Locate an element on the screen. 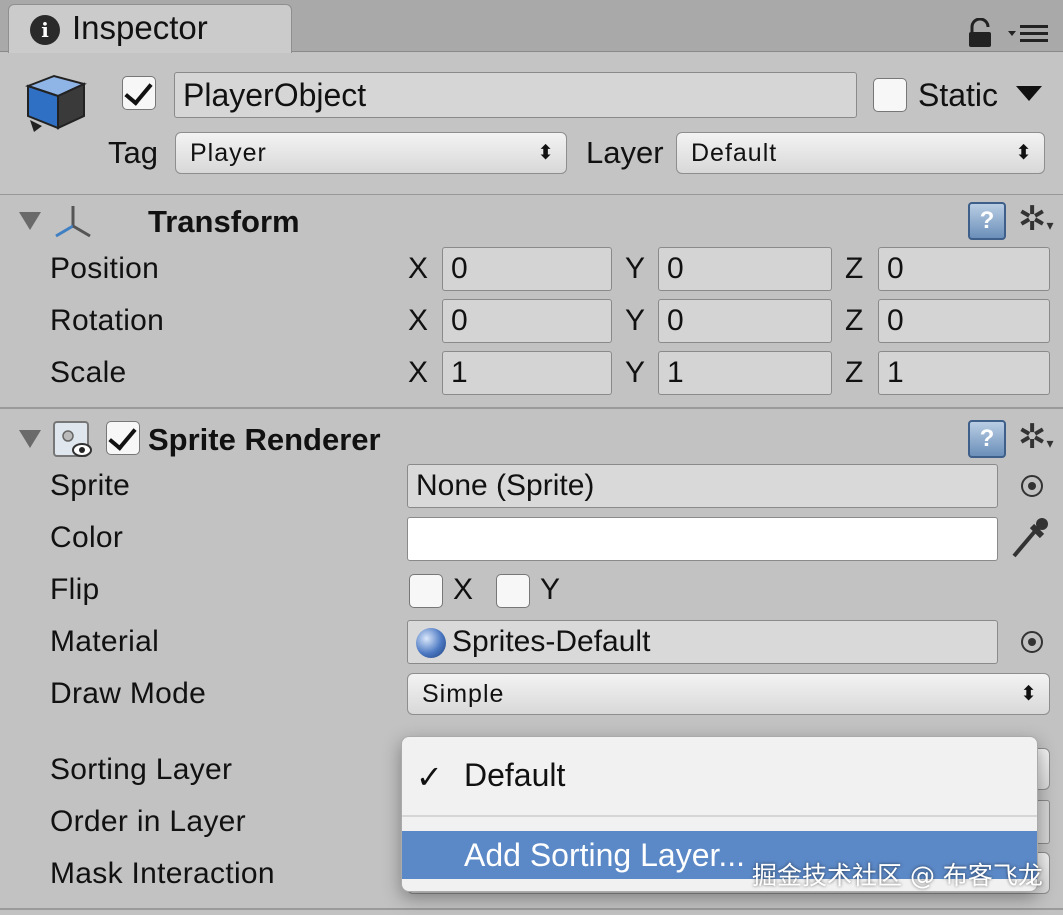 This screenshot has height=915, width=1063. flip-y-checkbox is located at coordinates (513, 591).